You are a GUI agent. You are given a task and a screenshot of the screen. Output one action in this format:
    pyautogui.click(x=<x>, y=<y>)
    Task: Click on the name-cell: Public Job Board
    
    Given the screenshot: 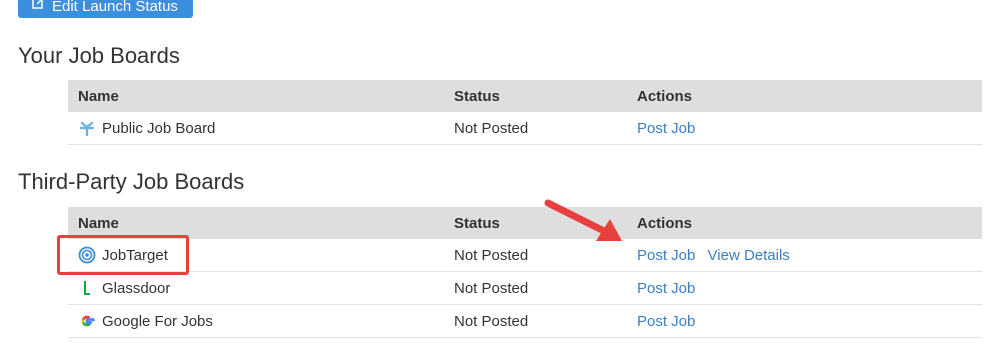 What is the action you would take?
    pyautogui.click(x=256, y=128)
    